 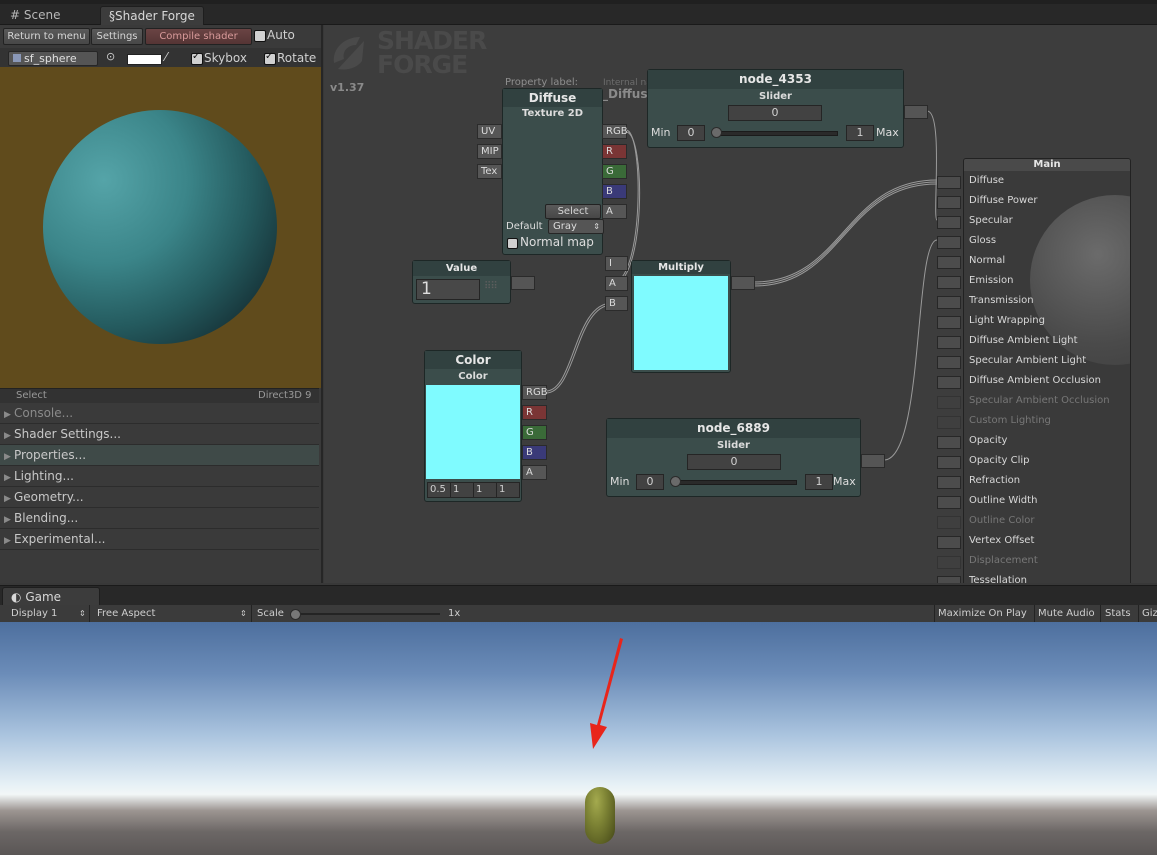 What do you see at coordinates (1047, 577) in the screenshot?
I see `main-input-tessellation: Tessellation` at bounding box center [1047, 577].